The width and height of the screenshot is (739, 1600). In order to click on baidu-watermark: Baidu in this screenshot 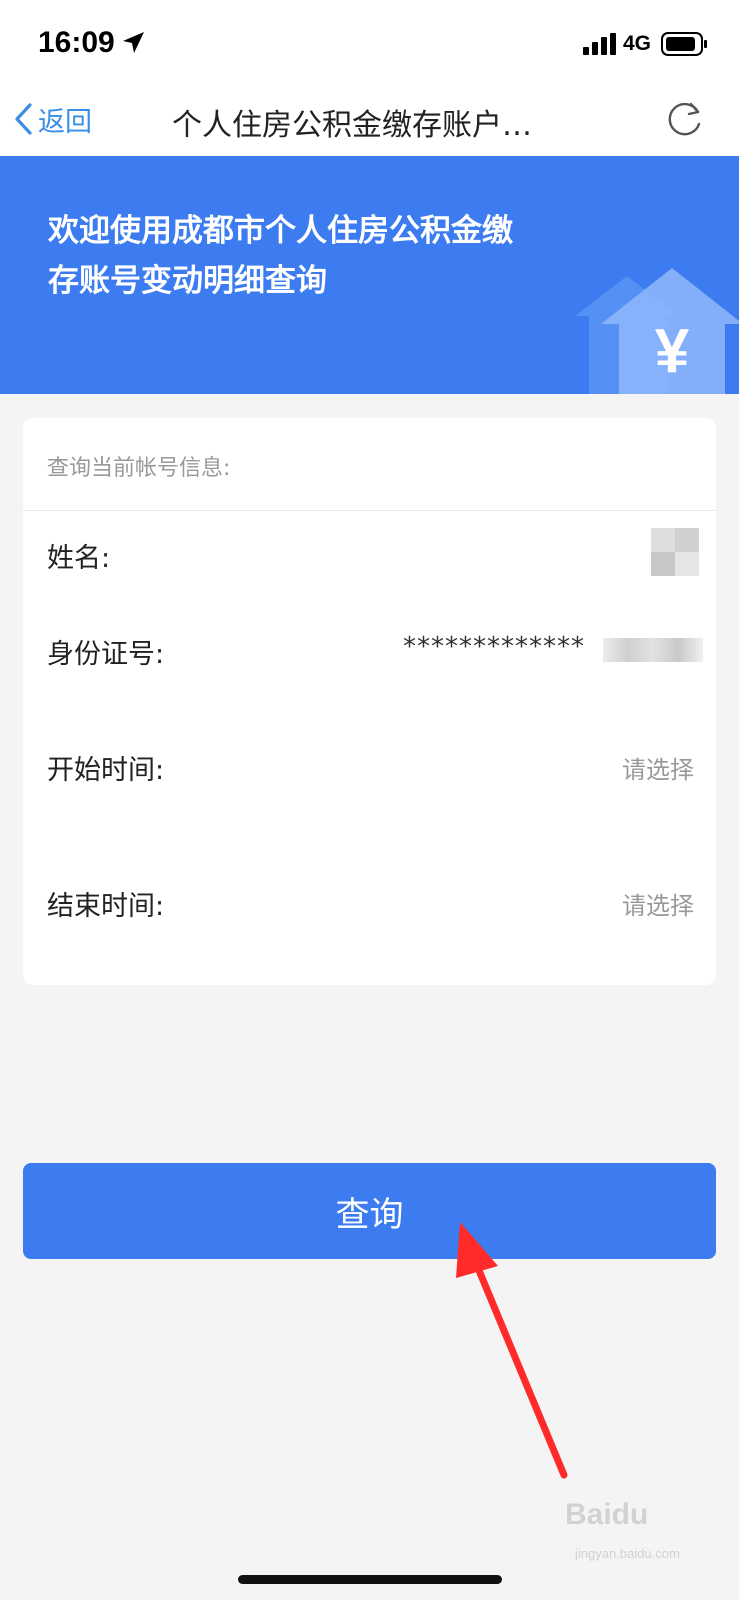, I will do `click(607, 1514)`.